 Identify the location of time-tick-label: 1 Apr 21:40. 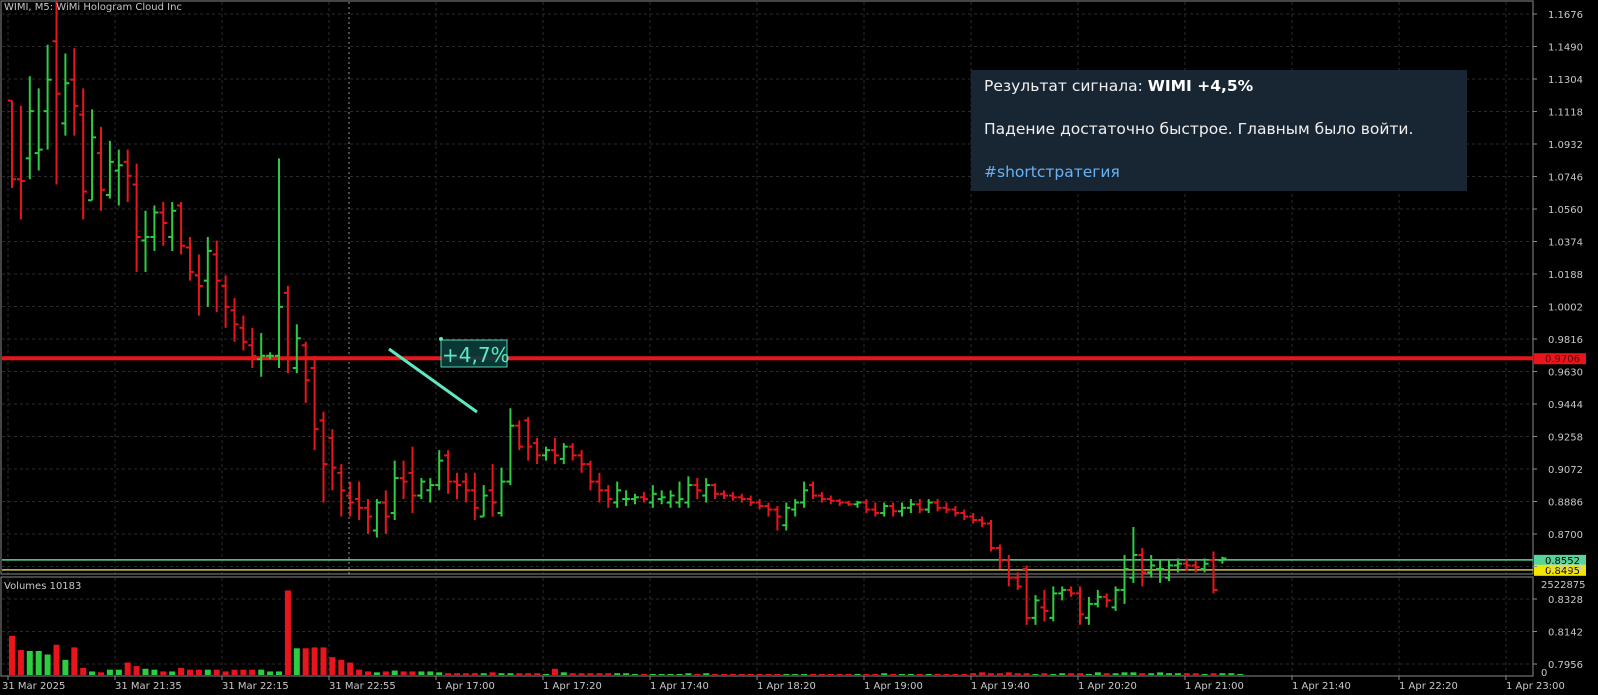
(1321, 686).